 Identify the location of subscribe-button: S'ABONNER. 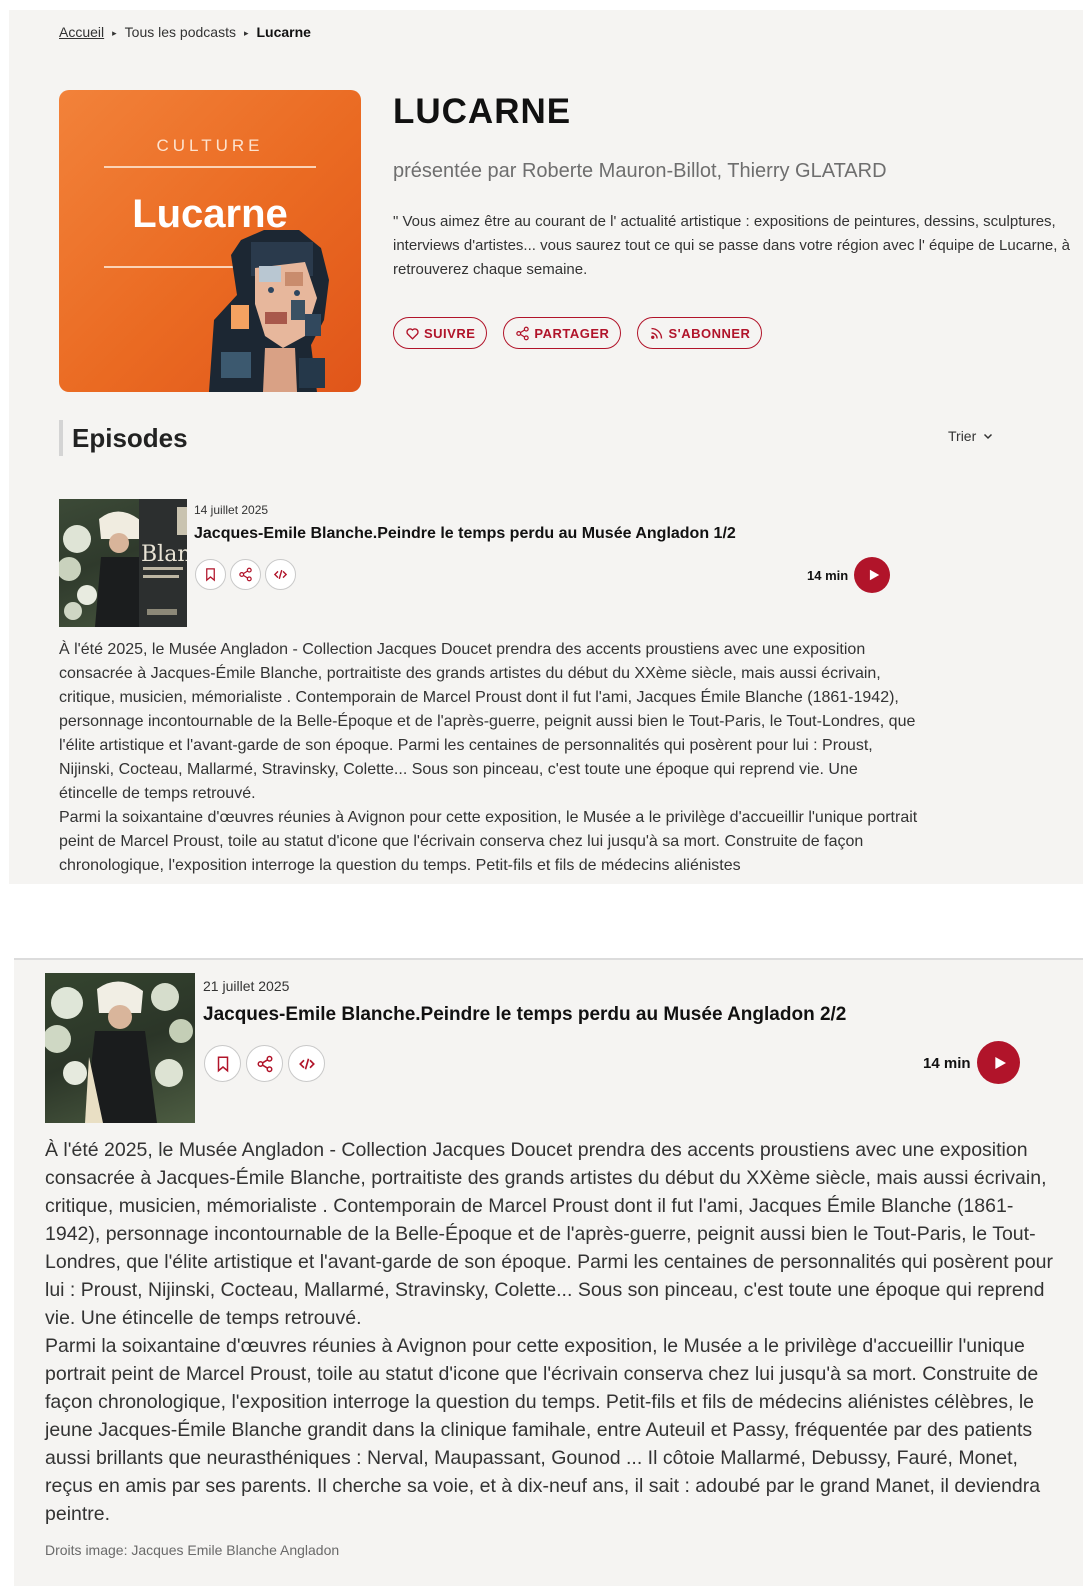
(700, 333).